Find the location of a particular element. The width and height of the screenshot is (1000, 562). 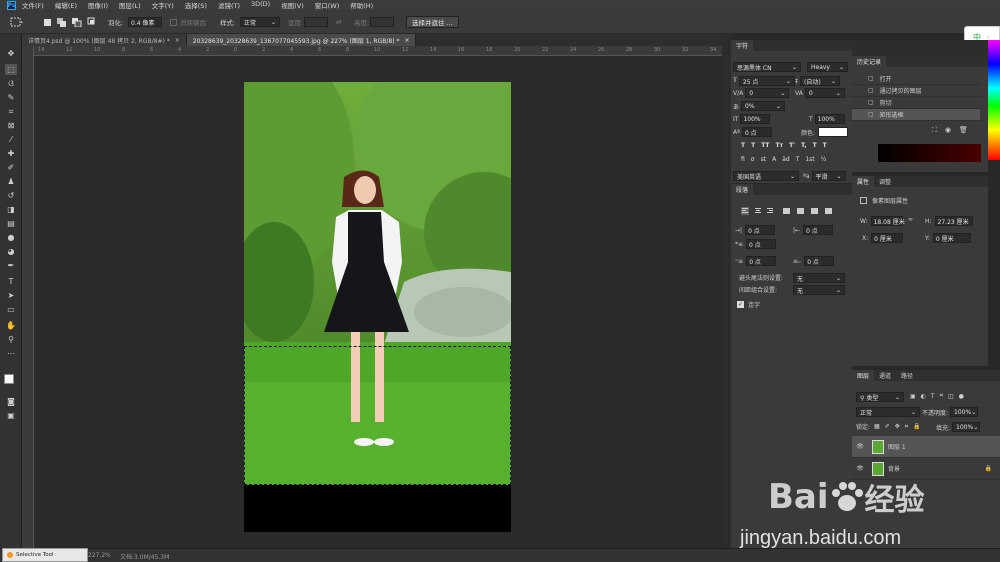

vertical-scale-input: 100% is located at coordinates (755, 119).